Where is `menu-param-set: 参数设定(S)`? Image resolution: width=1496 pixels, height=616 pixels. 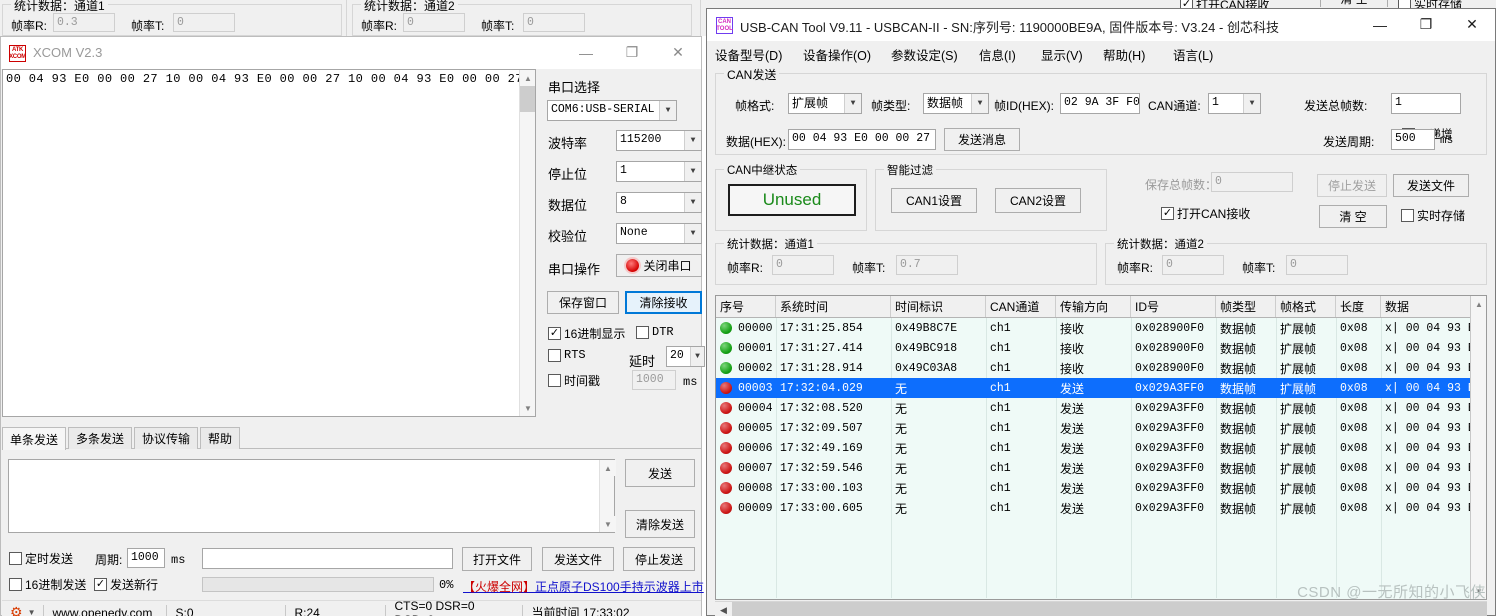 menu-param-set: 参数设定(S) is located at coordinates (924, 54).